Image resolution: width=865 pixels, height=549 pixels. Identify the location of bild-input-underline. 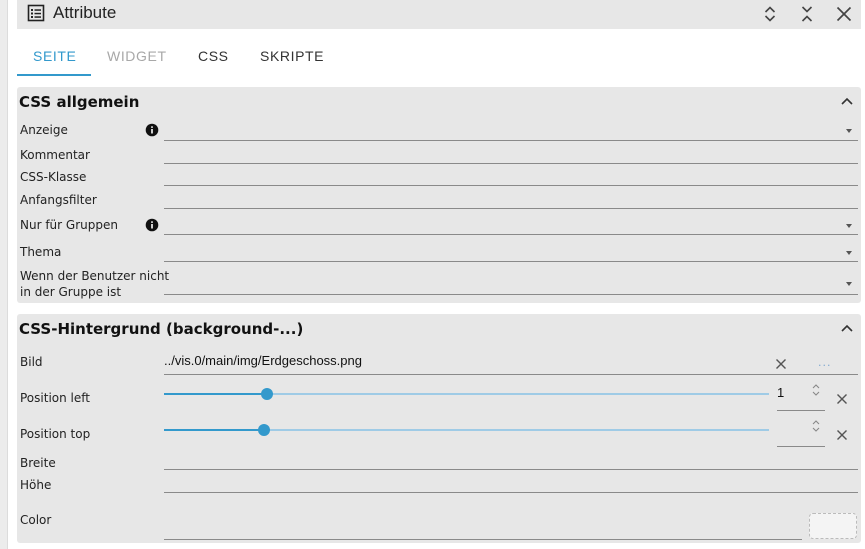
(511, 374).